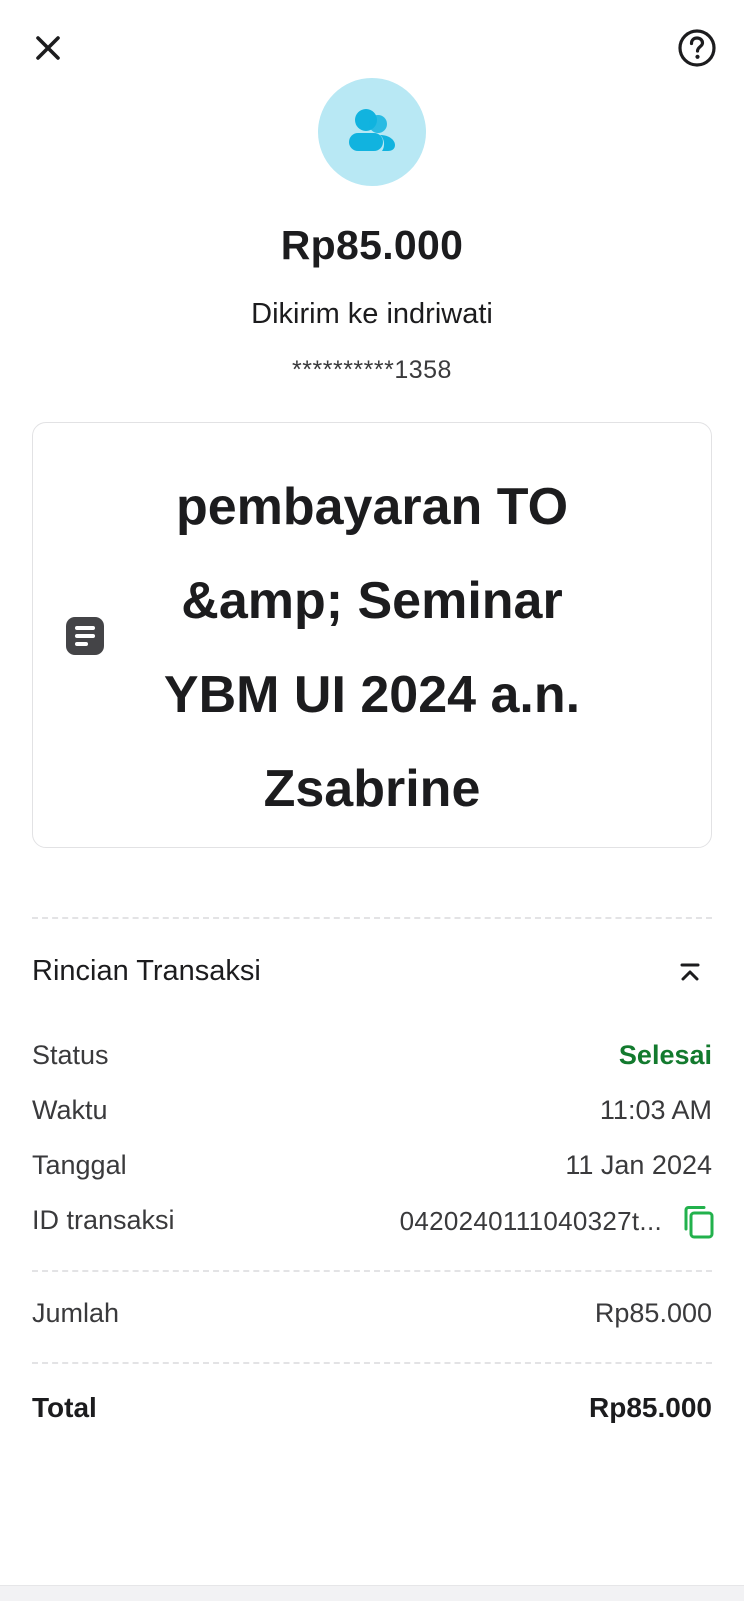  I want to click on status-label: Status, so click(70, 1055).